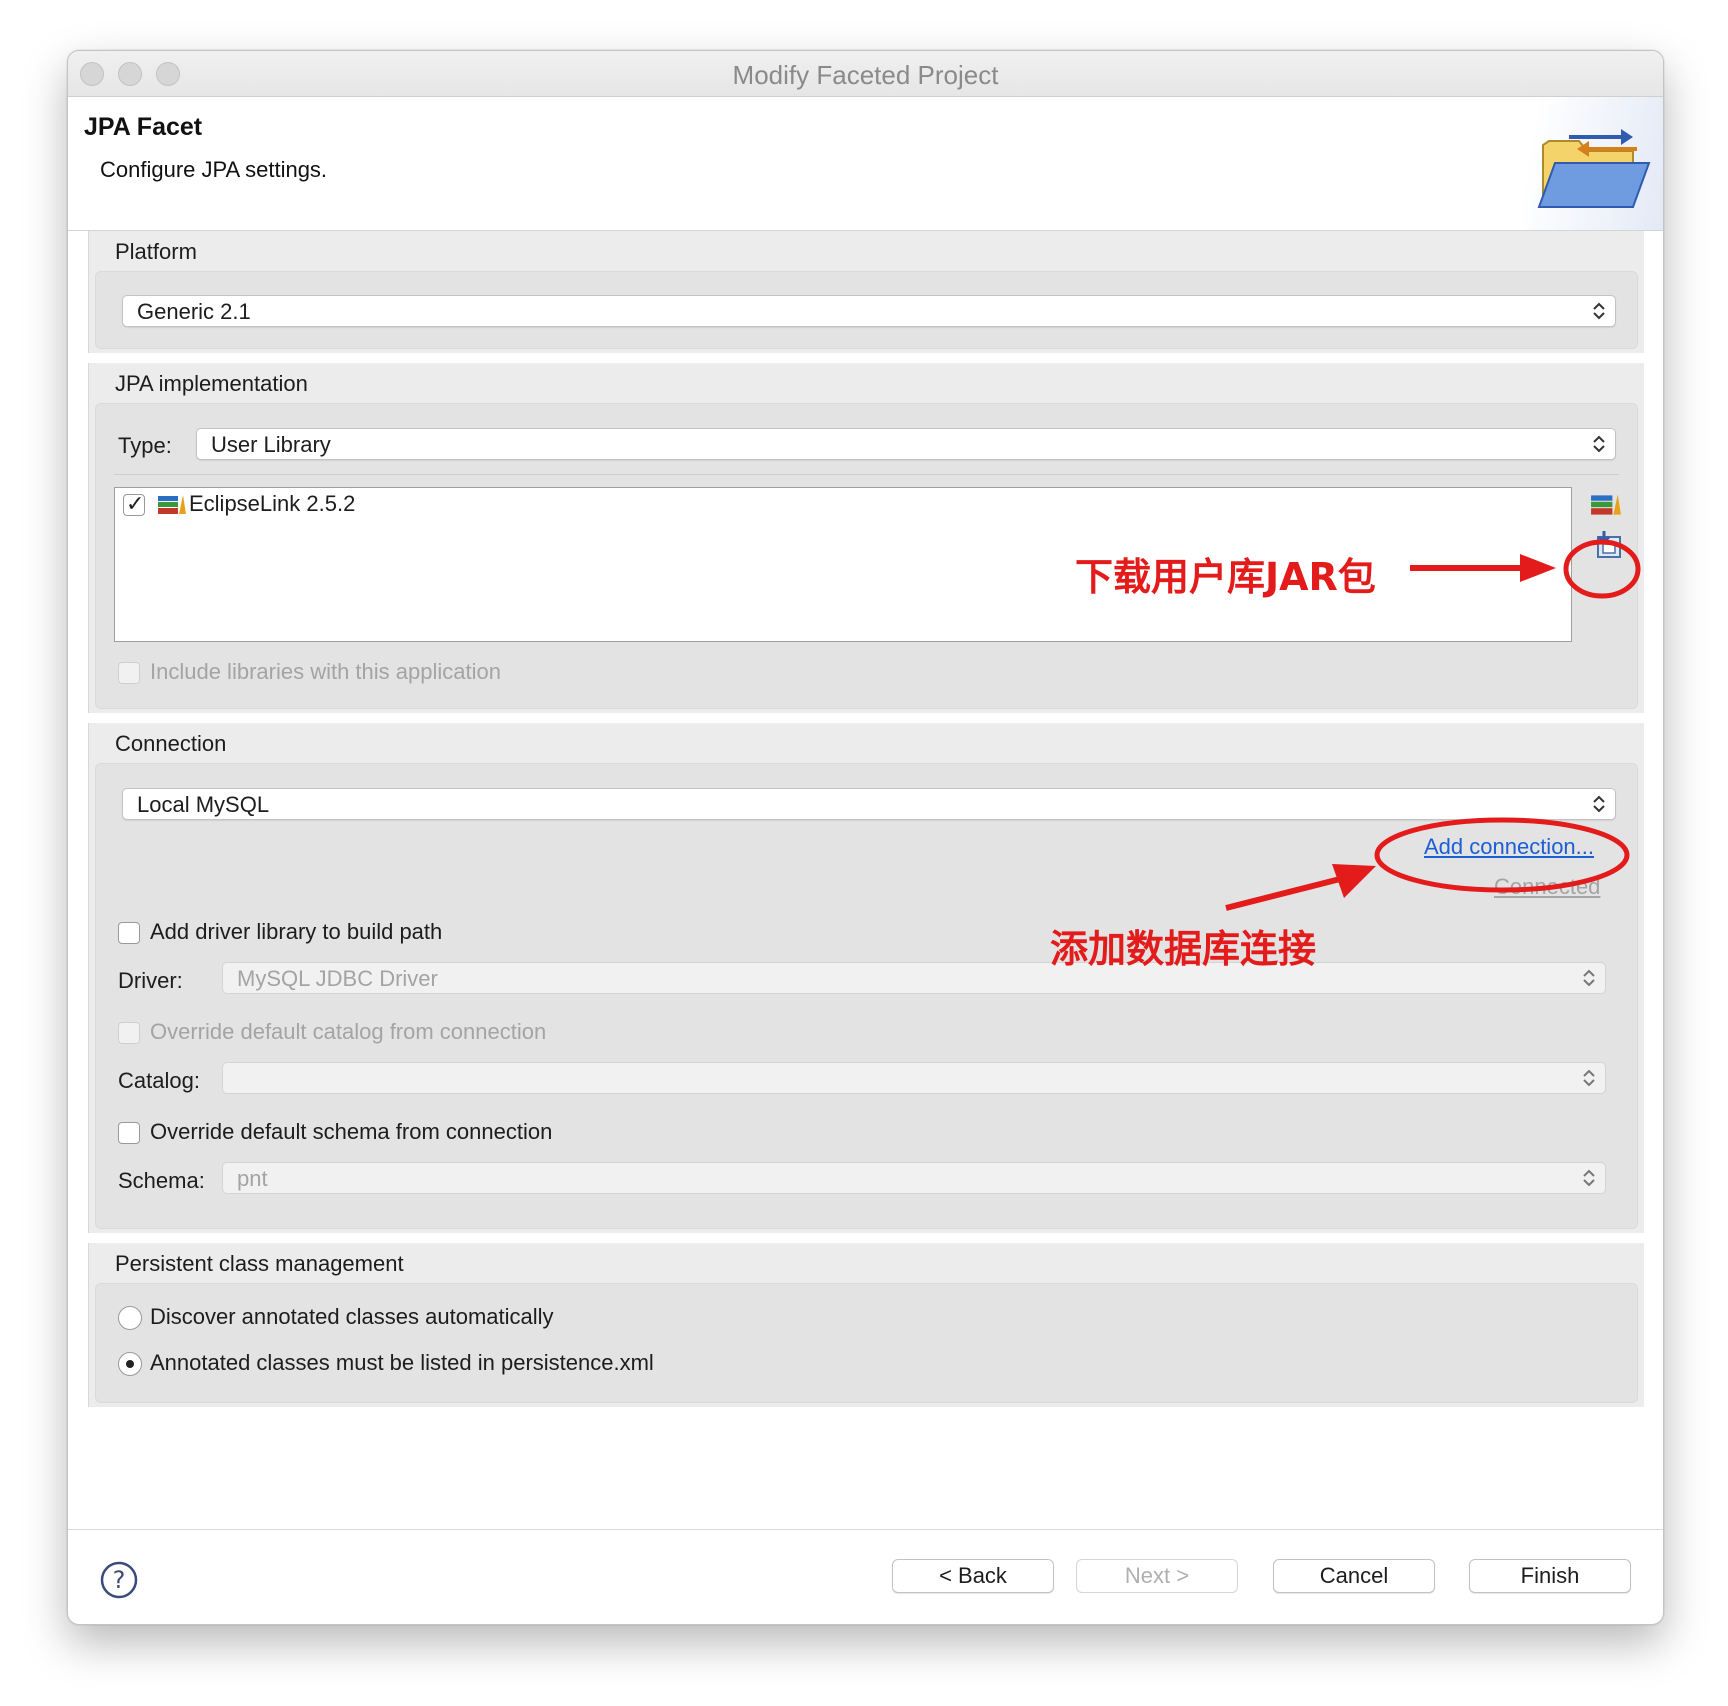 The height and width of the screenshot is (1706, 1728). I want to click on type-select-value: User Library, so click(271, 444).